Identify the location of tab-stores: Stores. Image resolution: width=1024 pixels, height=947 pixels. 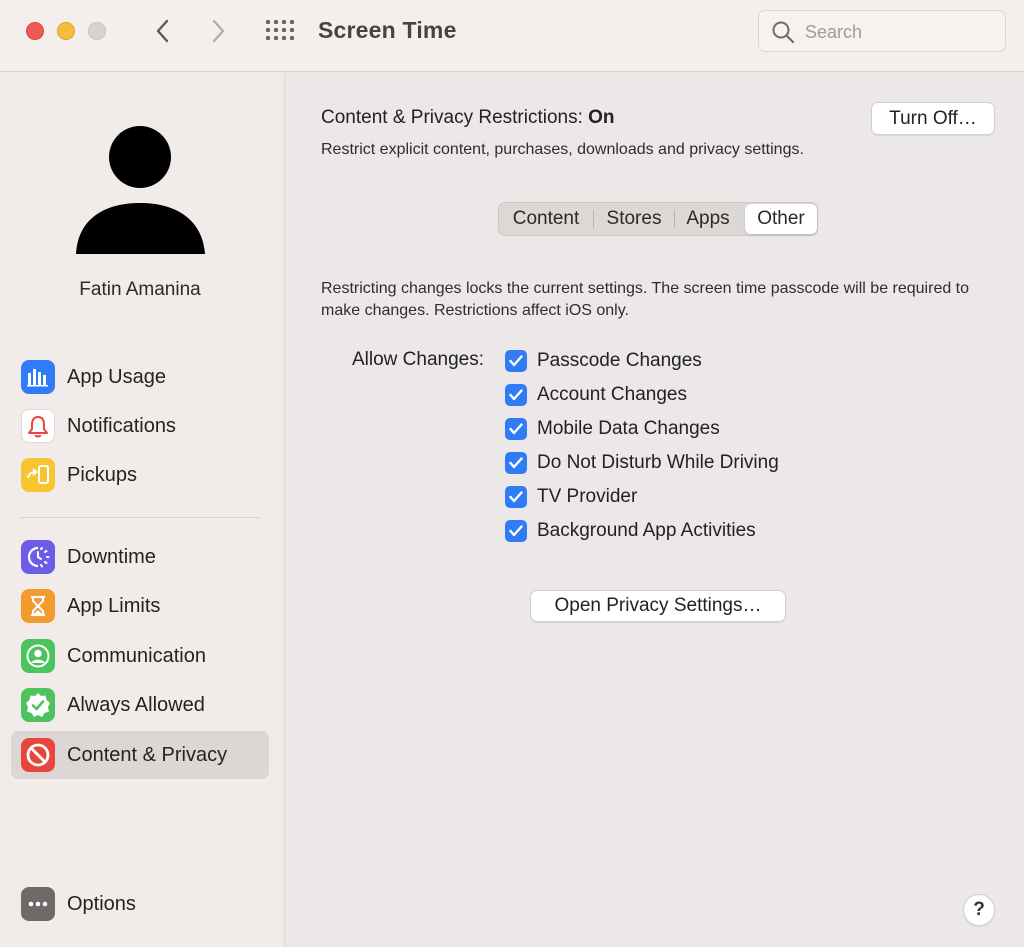
(634, 219).